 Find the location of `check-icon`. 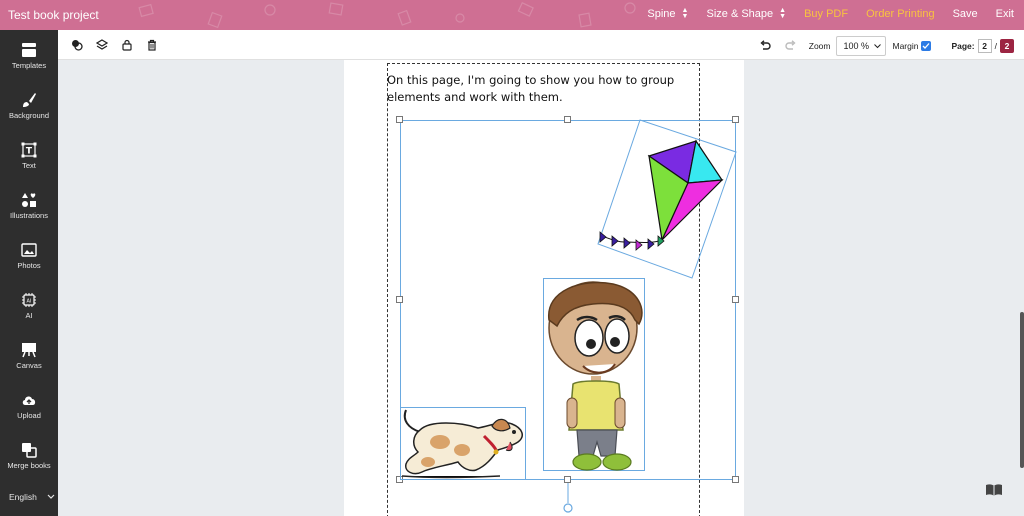

check-icon is located at coordinates (926, 46).